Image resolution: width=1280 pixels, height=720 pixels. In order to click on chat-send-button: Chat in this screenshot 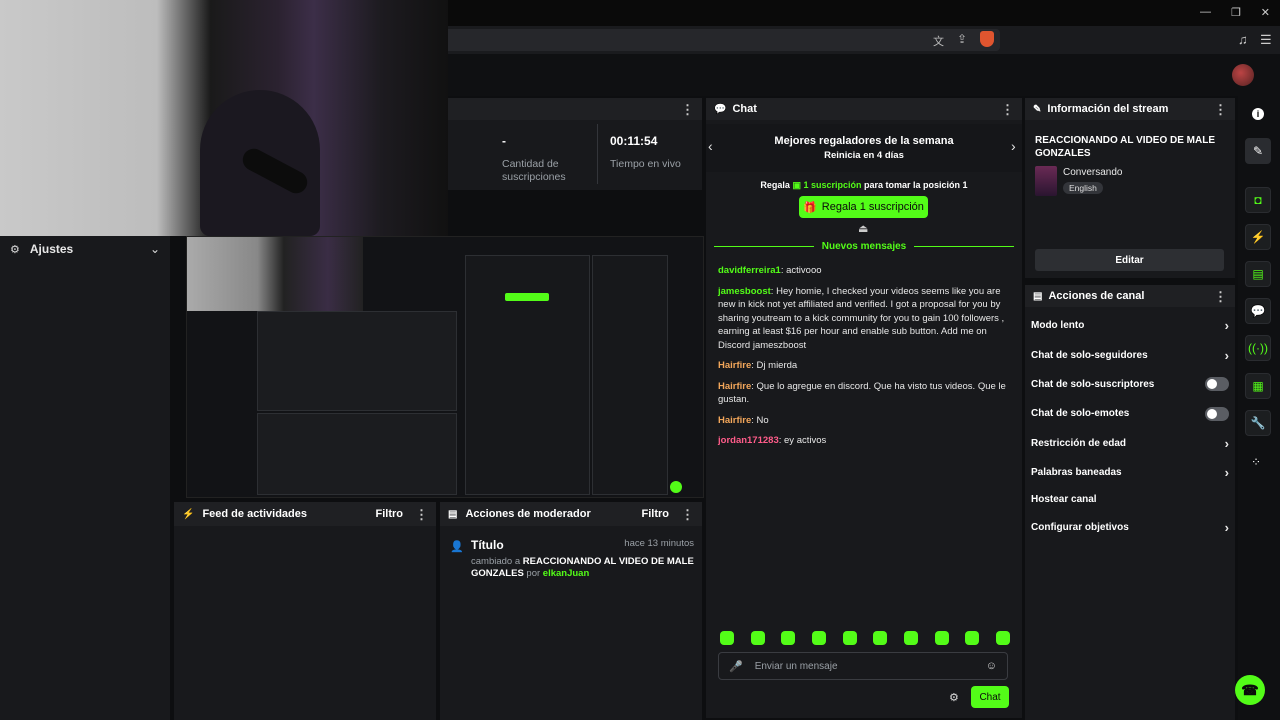, I will do `click(990, 697)`.